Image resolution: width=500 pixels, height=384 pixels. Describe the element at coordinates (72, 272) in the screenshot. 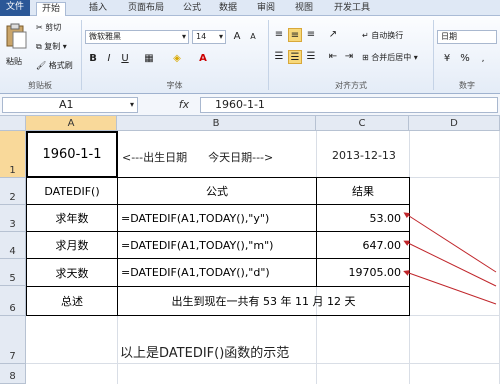

I see `cell-a5: 求天数` at that location.